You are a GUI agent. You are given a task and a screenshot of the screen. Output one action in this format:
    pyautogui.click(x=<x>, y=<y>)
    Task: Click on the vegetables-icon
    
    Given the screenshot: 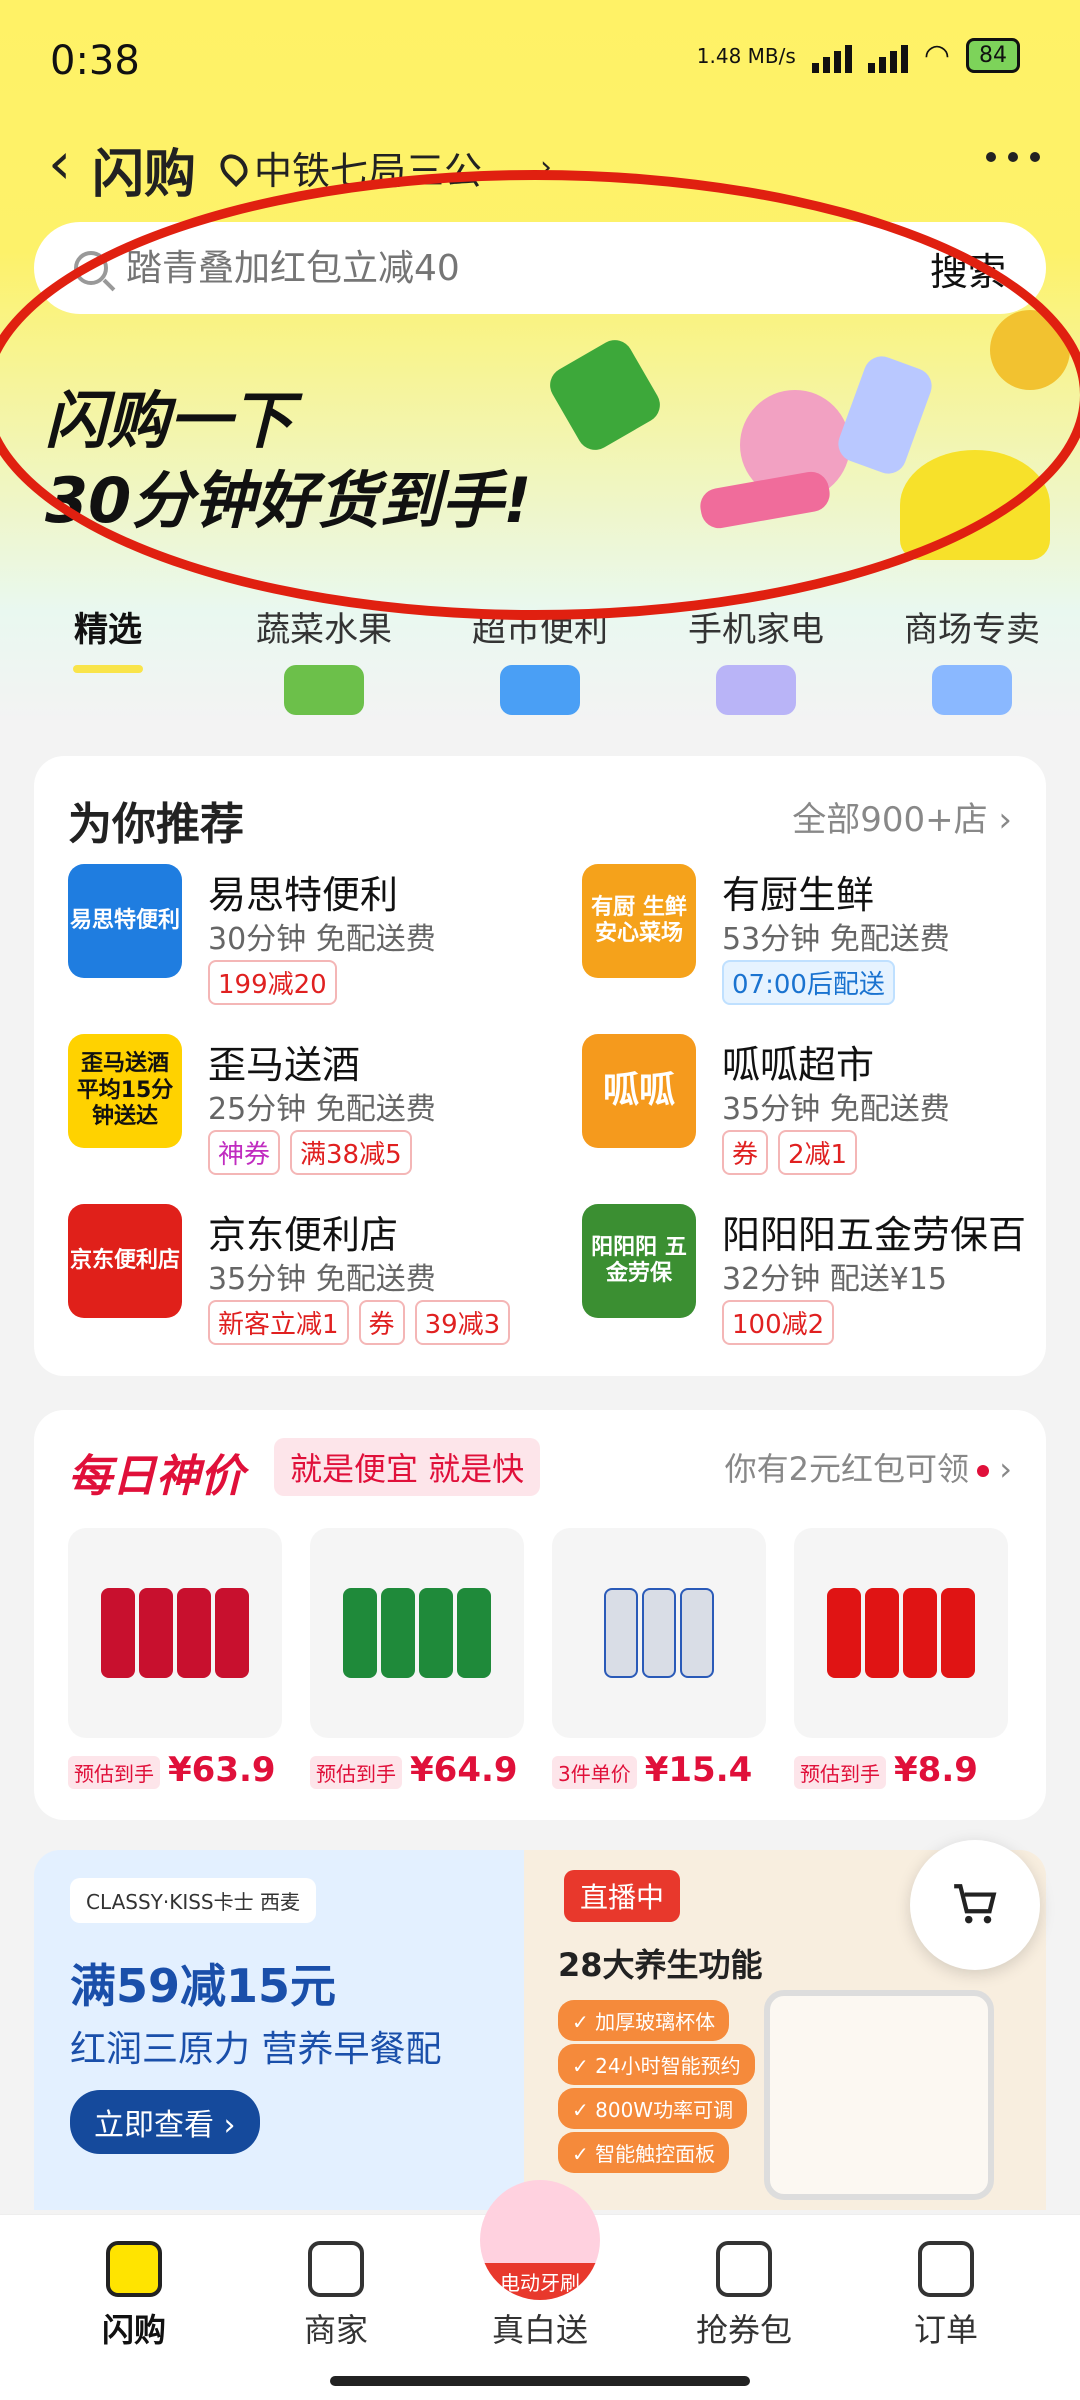 What is the action you would take?
    pyautogui.click(x=324, y=690)
    